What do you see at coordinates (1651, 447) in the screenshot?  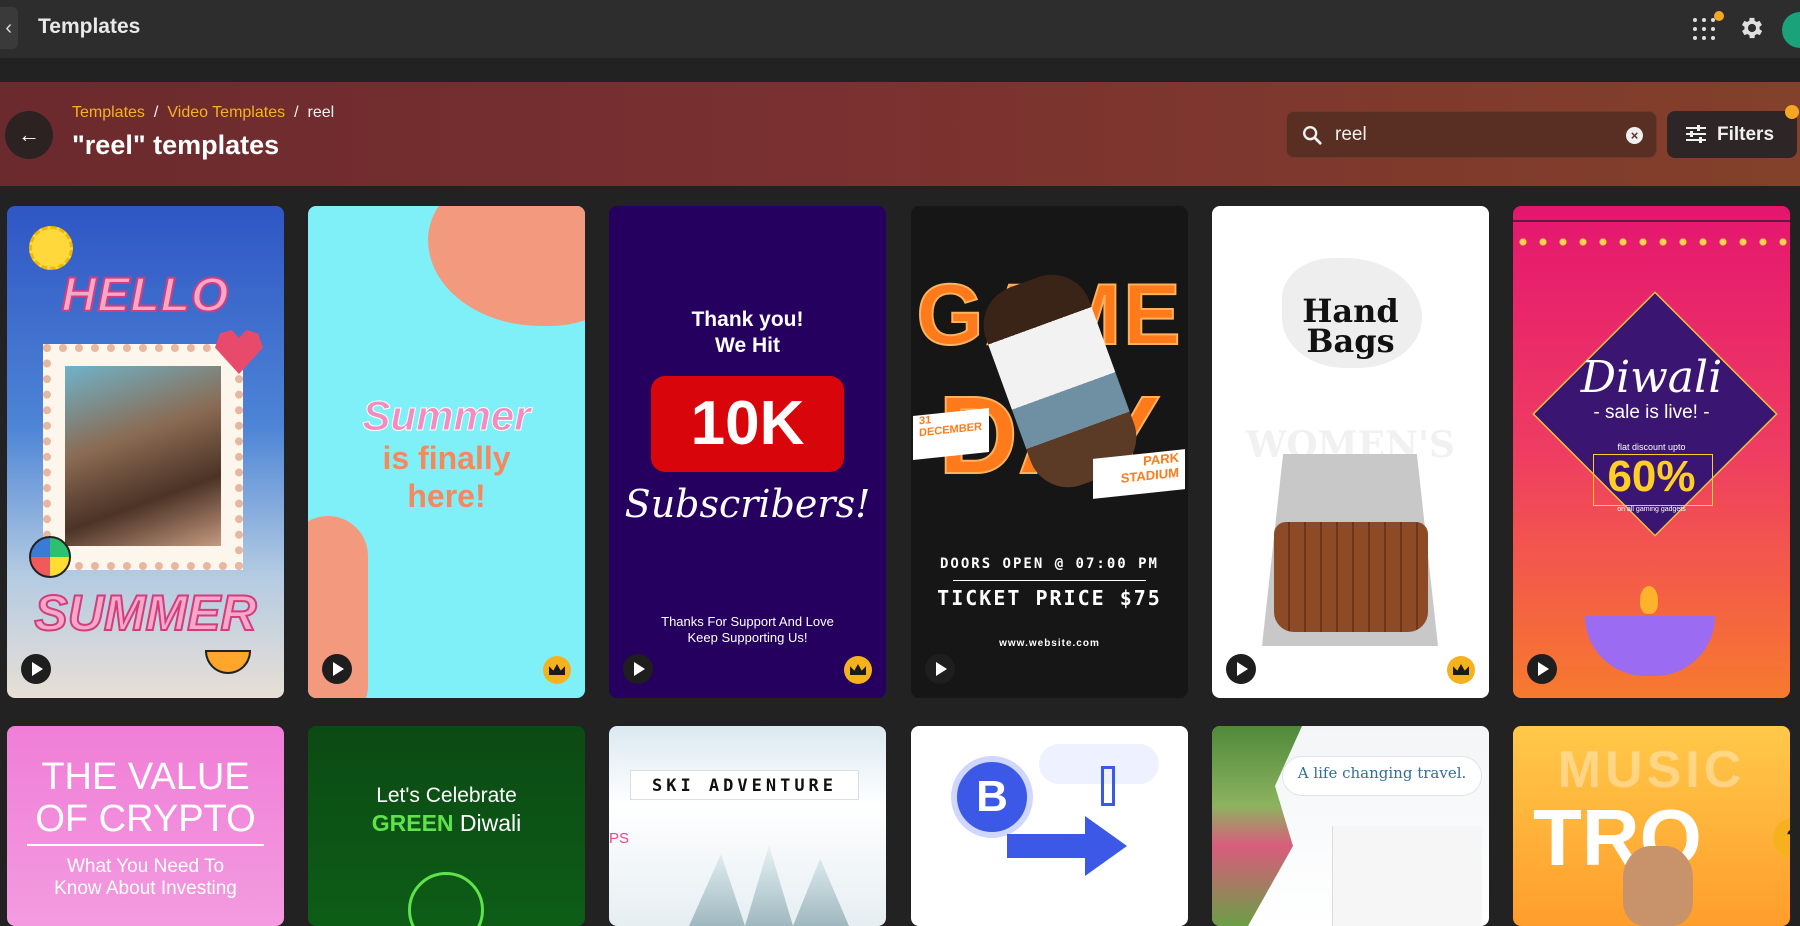 I see `card-text: flat discount upto` at bounding box center [1651, 447].